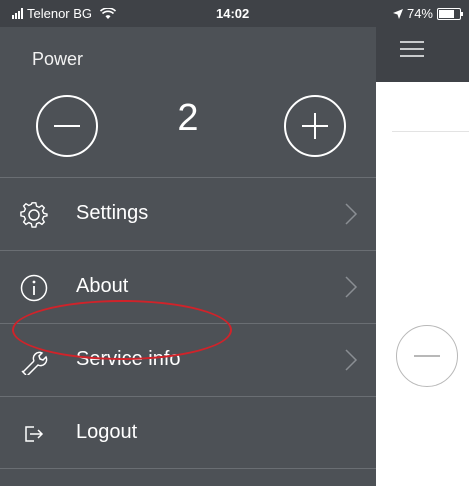 Image resolution: width=469 pixels, height=486 pixels. What do you see at coordinates (397, 13) in the screenshot?
I see `location-arrow-icon` at bounding box center [397, 13].